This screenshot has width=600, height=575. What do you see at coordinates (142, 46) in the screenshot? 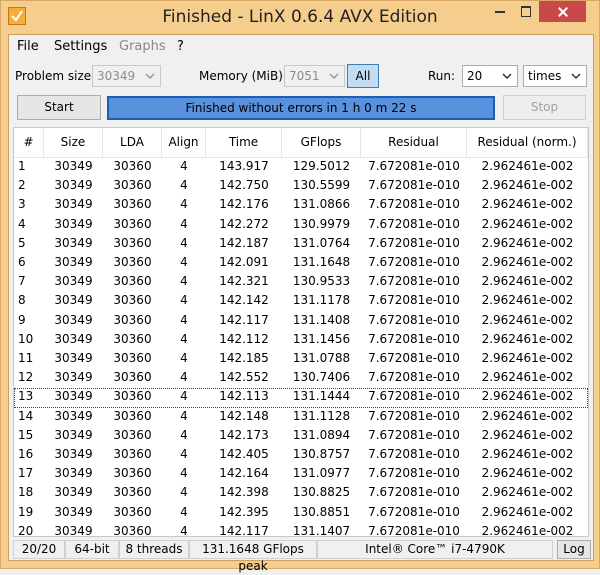
I see `menu-graphs: Graphs` at bounding box center [142, 46].